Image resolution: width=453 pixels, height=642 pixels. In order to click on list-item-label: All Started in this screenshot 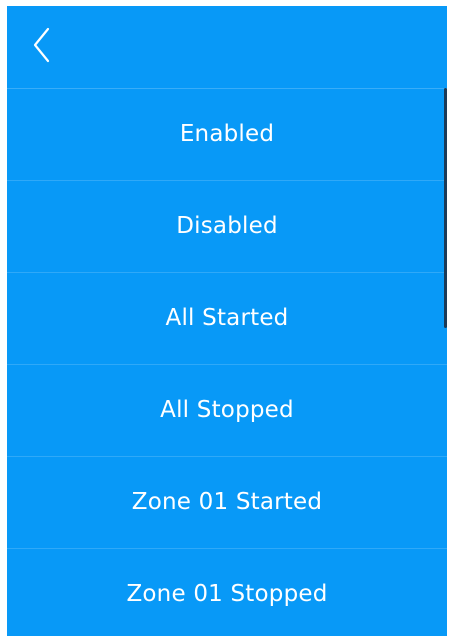, I will do `click(227, 317)`.